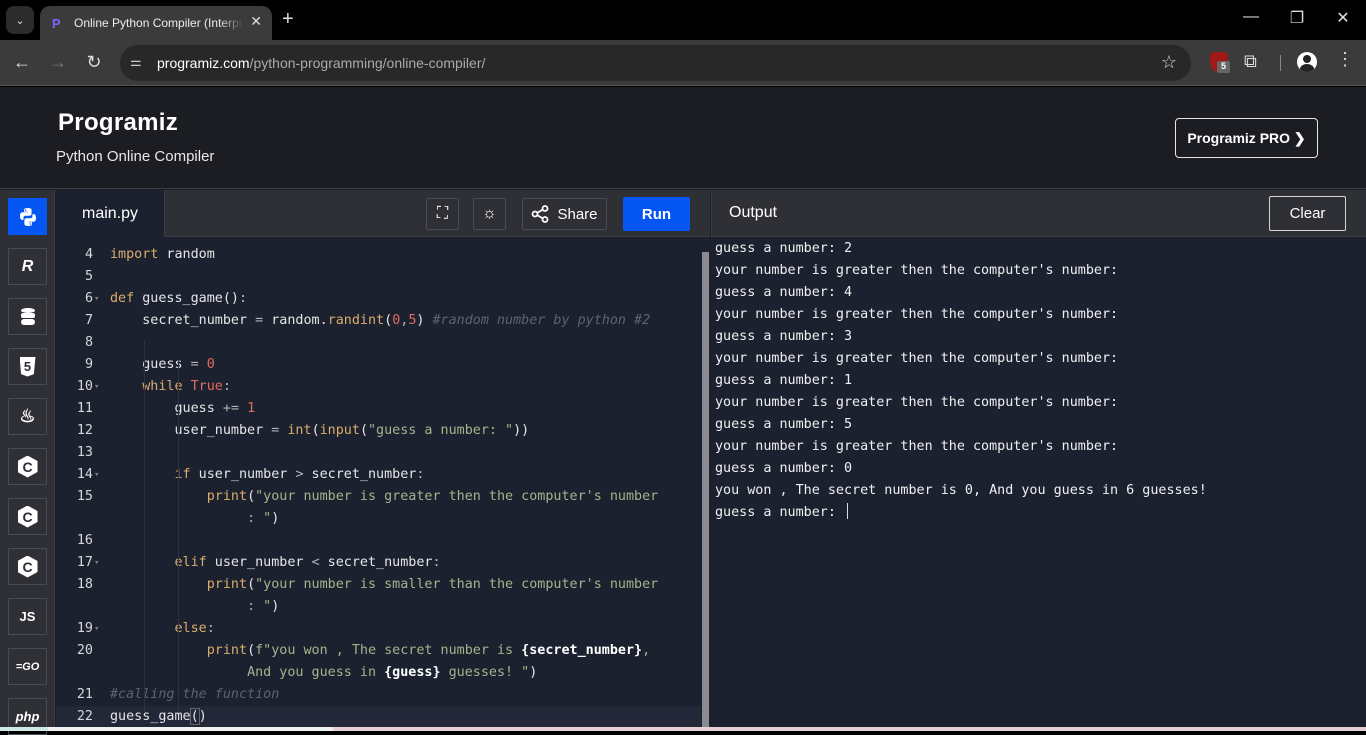  I want to click on close-tab-icon: ✕, so click(256, 21).